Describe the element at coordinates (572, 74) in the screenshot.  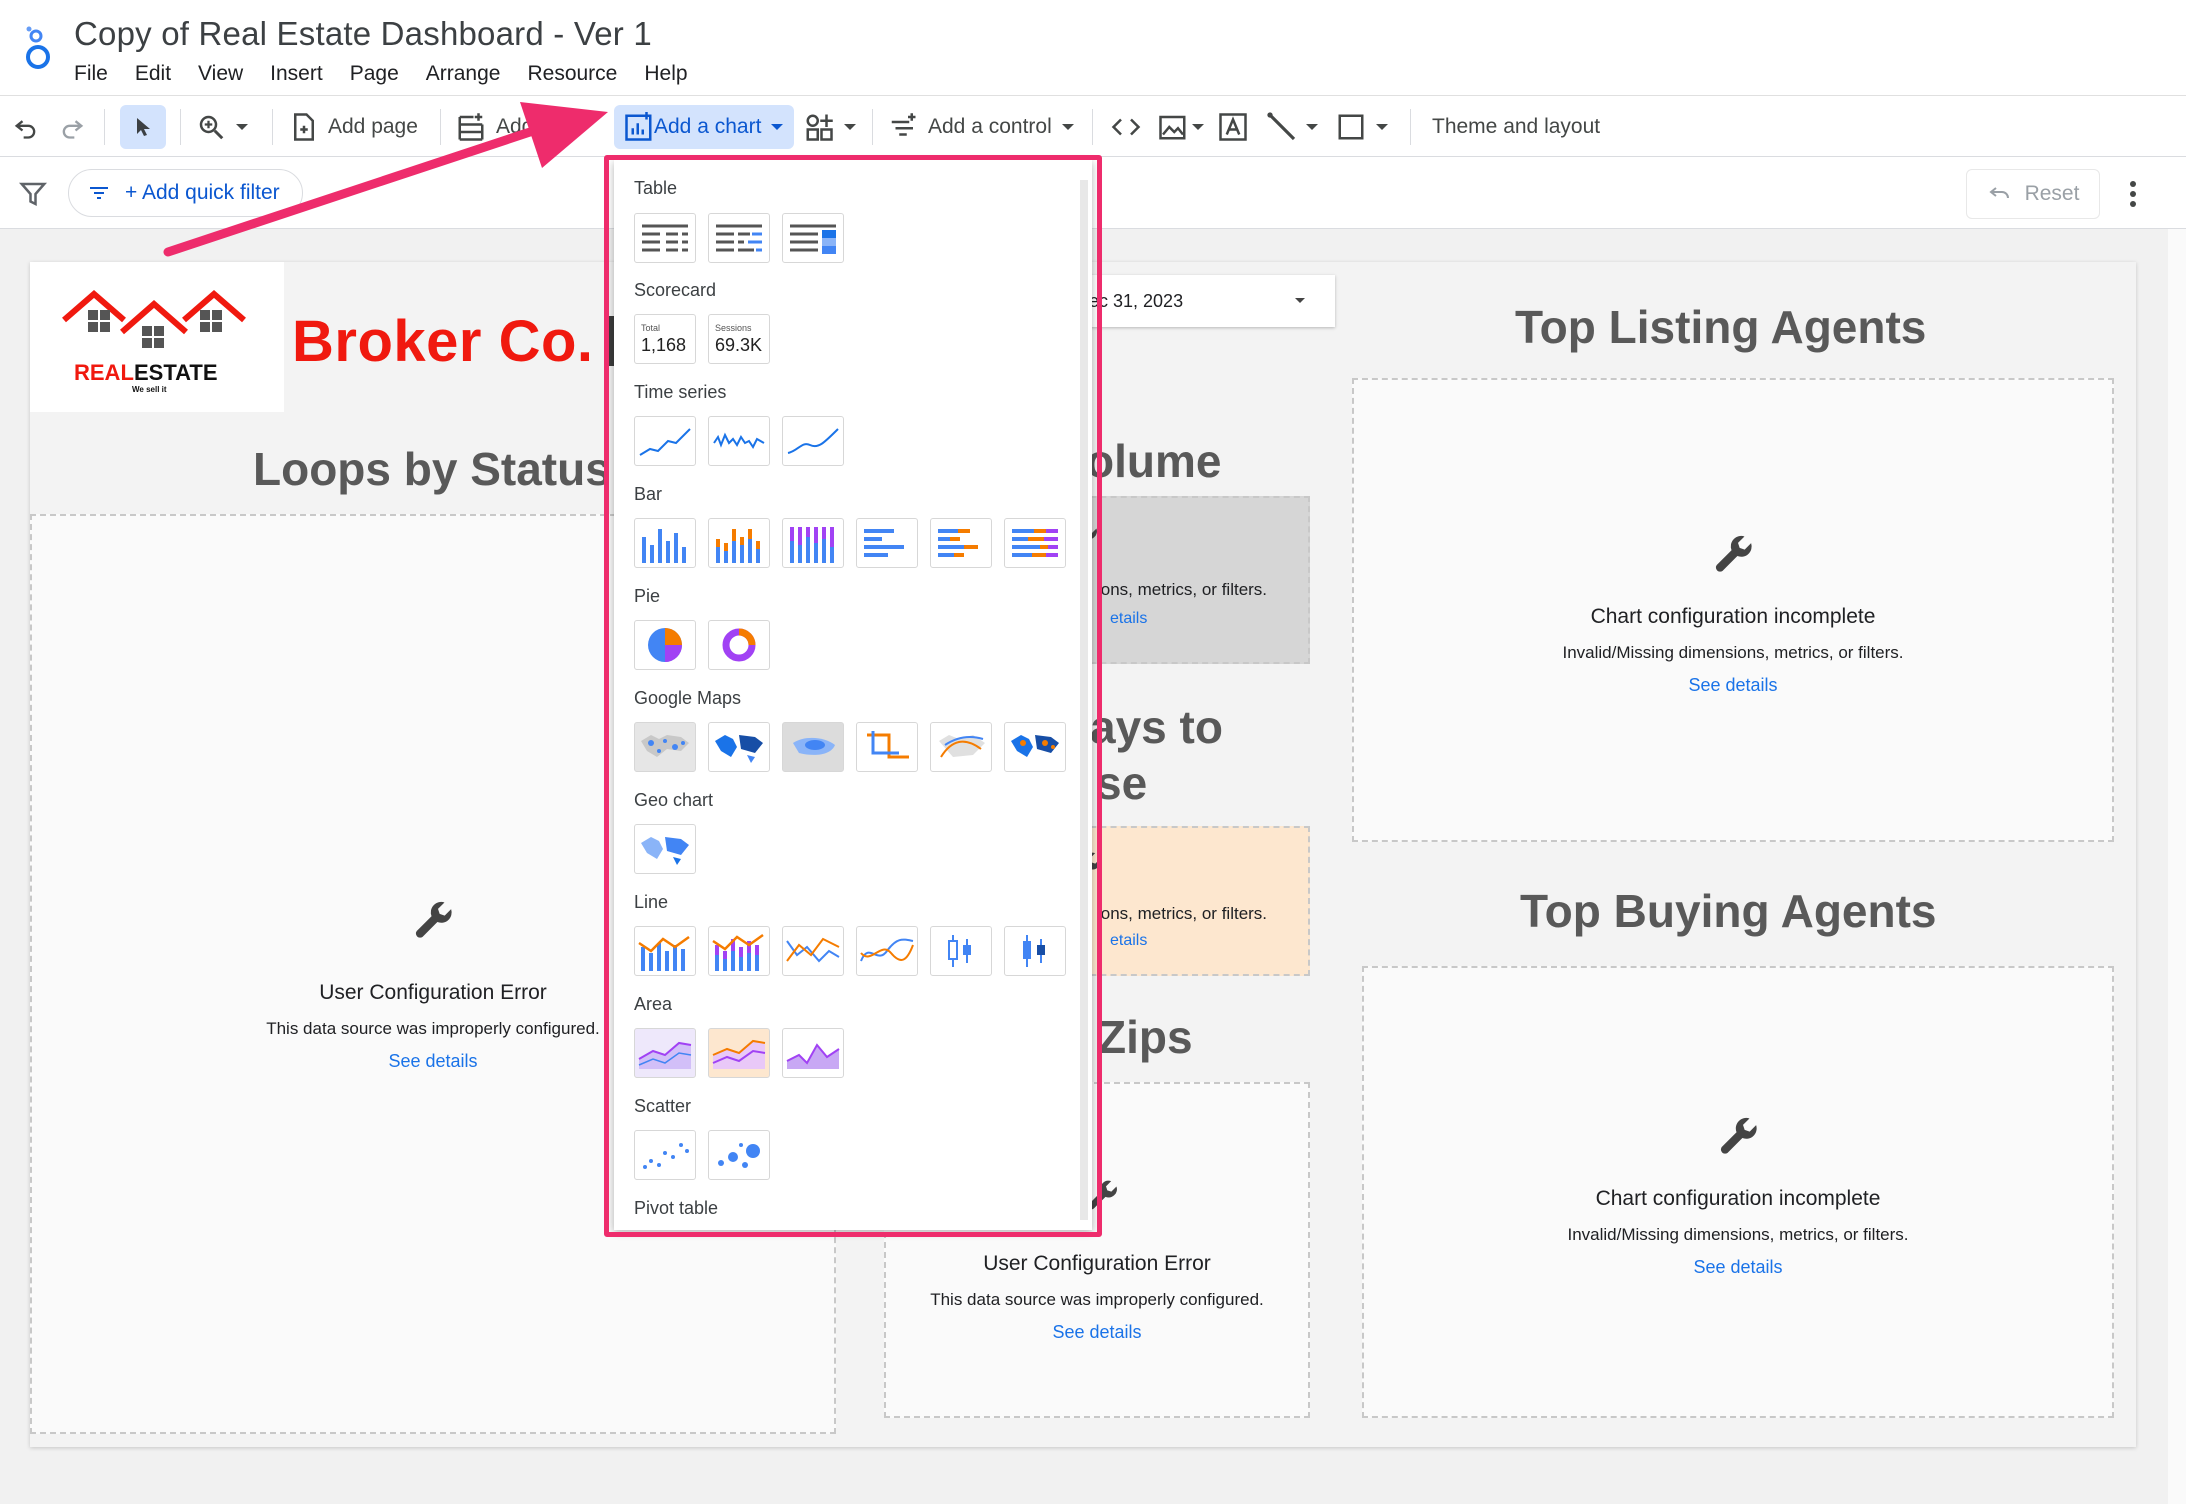
I see `menu-resource: Resource` at that location.